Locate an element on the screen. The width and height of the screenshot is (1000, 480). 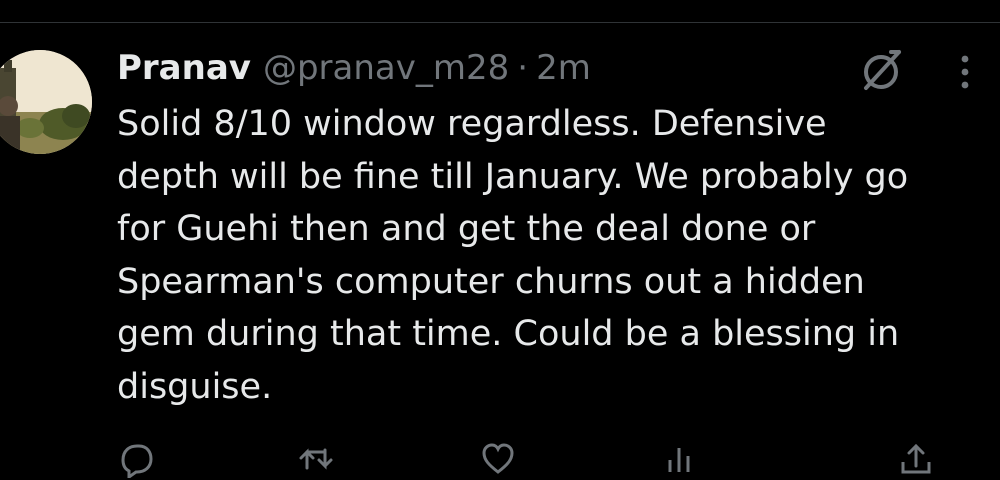
share-icon is located at coordinates (916, 458).